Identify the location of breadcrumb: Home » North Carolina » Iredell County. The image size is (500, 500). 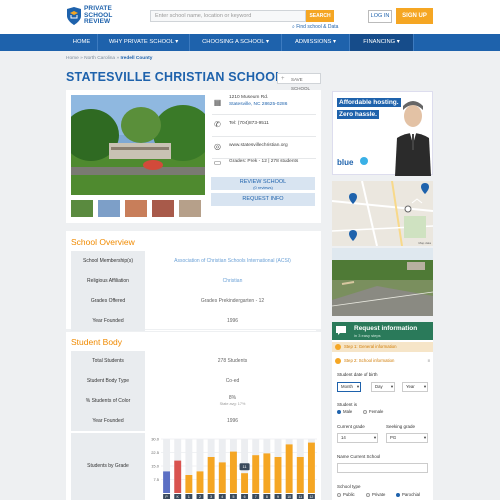
(109, 58).